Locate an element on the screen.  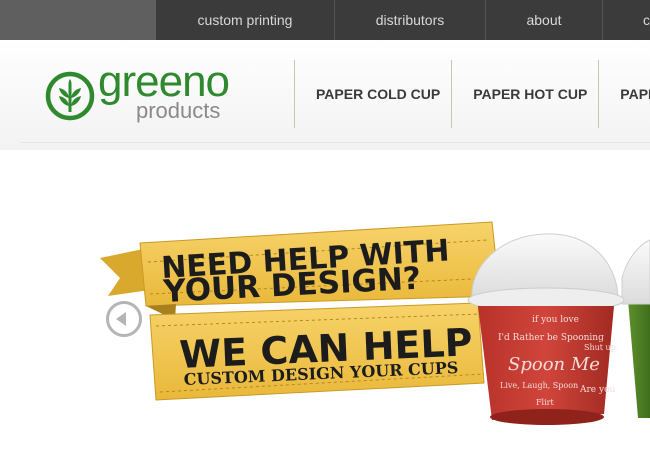
nav-paper-hot-cup: PAPER HOT CUP is located at coordinates (525, 94).